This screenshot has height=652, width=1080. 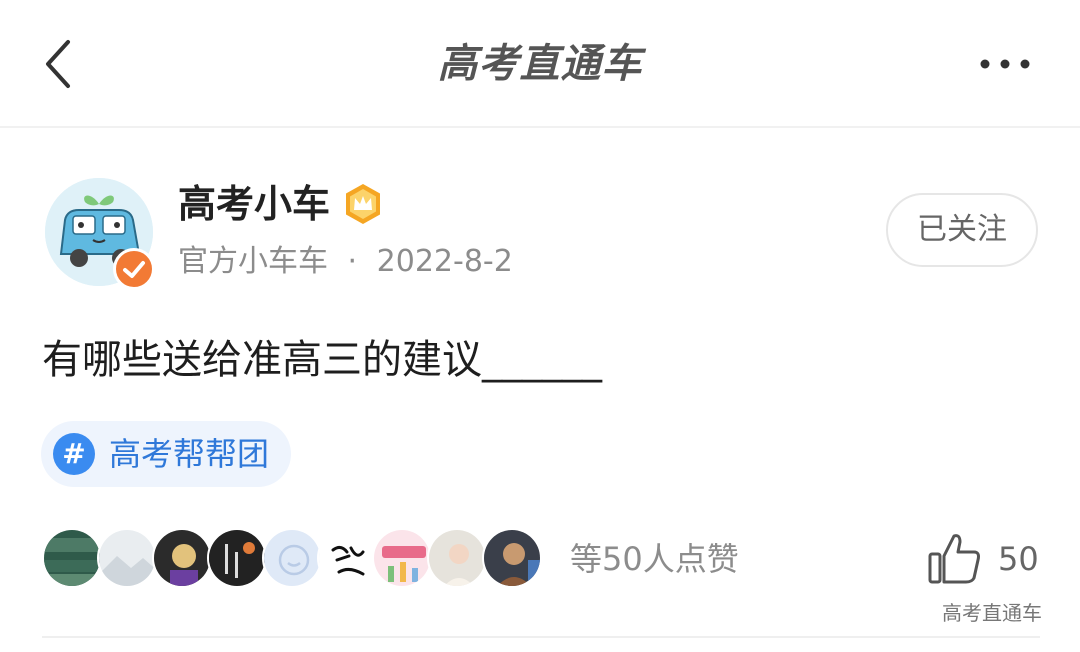 I want to click on hashtag-icon: #, so click(x=74, y=454).